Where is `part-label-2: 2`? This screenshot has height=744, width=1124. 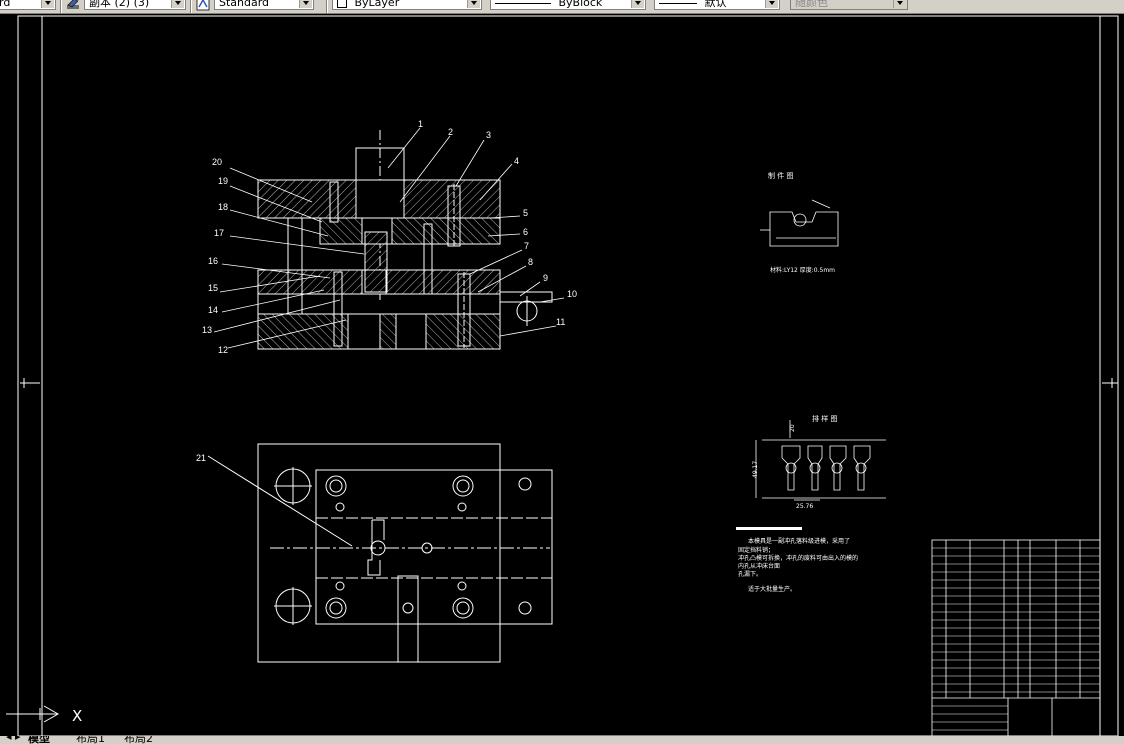 part-label-2: 2 is located at coordinates (450, 132).